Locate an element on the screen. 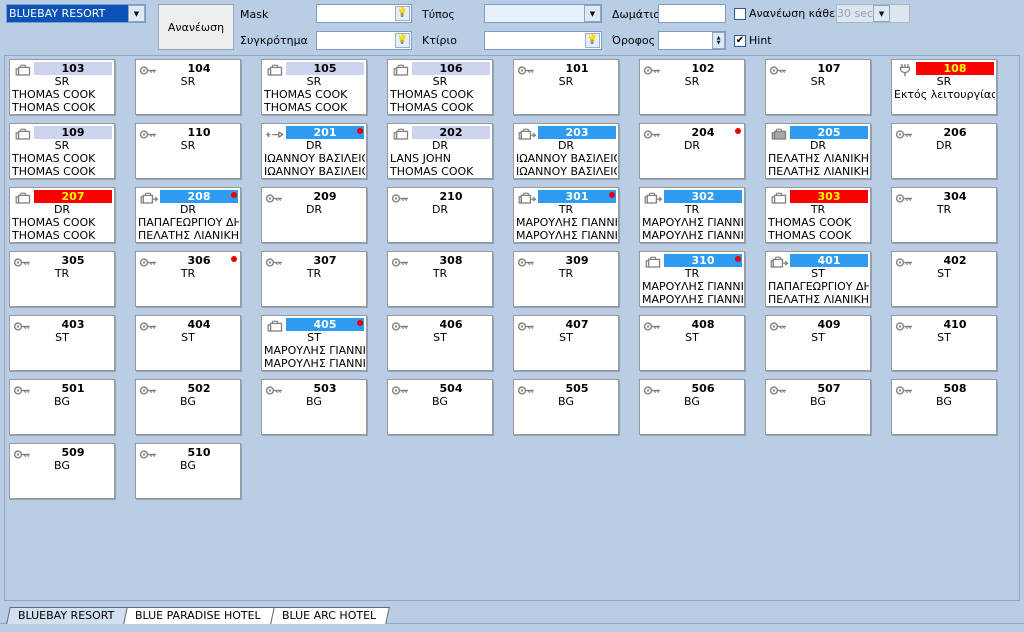 The width and height of the screenshot is (1024, 632). room-card: 301TRΜΑΡΟΥΛΗΣ ΓΙΑΝΝΗΣΜΑΡΟΥΛΗΣ ΓΙΑΝΝΗΣ is located at coordinates (566, 215).